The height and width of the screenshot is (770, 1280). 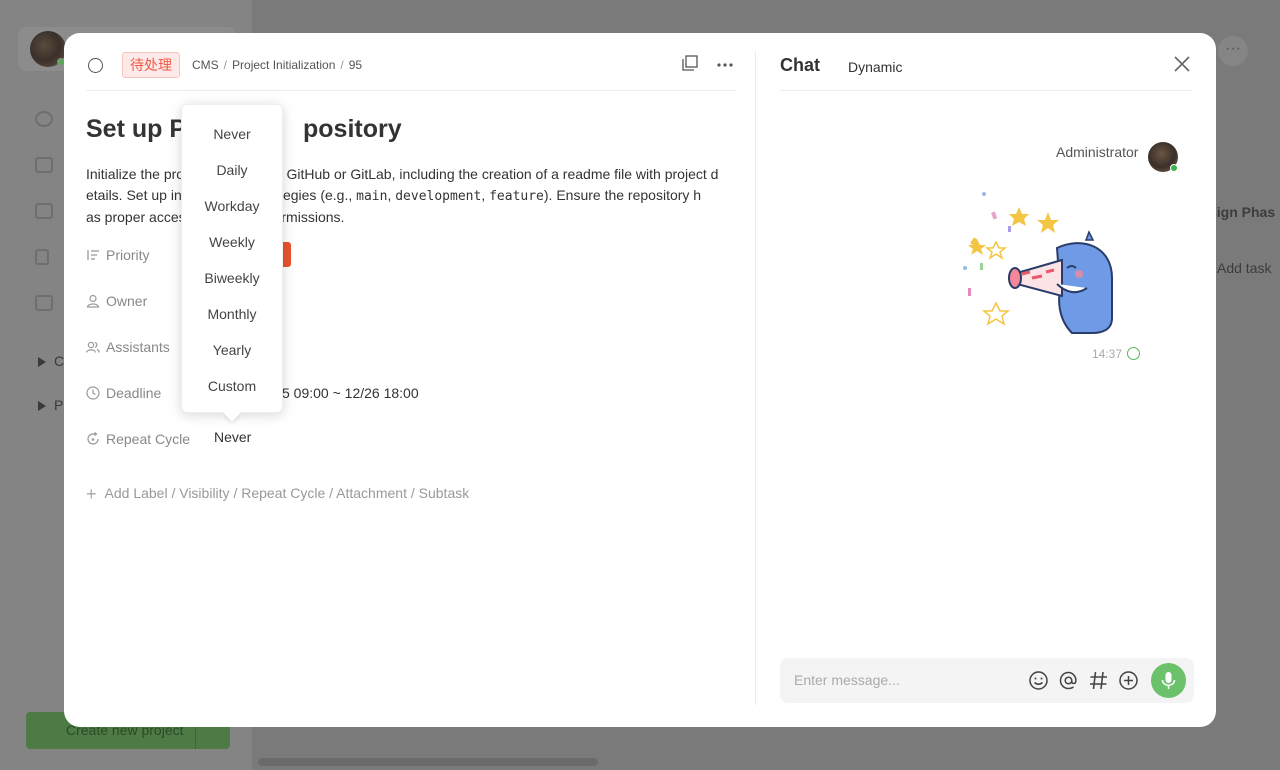 What do you see at coordinates (232, 206) in the screenshot?
I see `repeat-option-workday: Workday` at bounding box center [232, 206].